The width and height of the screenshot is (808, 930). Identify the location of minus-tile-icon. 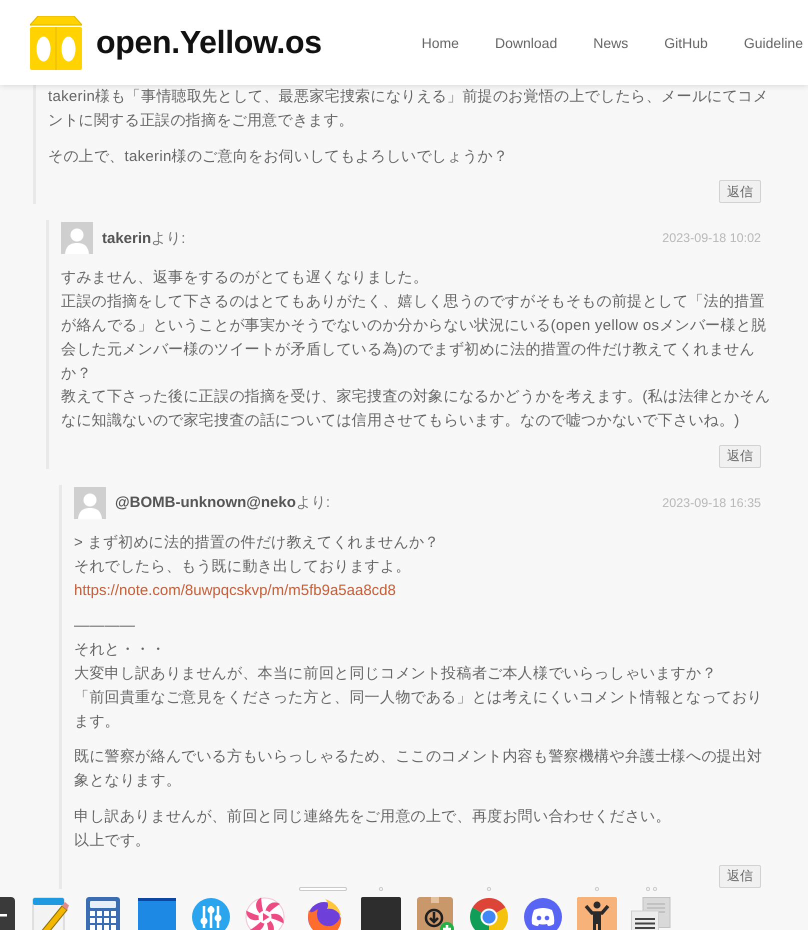
(7, 913).